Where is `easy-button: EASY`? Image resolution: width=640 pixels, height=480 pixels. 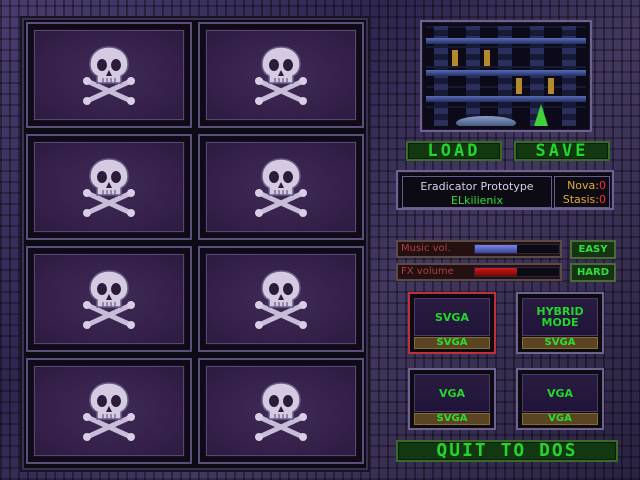
easy-button: EASY is located at coordinates (593, 249).